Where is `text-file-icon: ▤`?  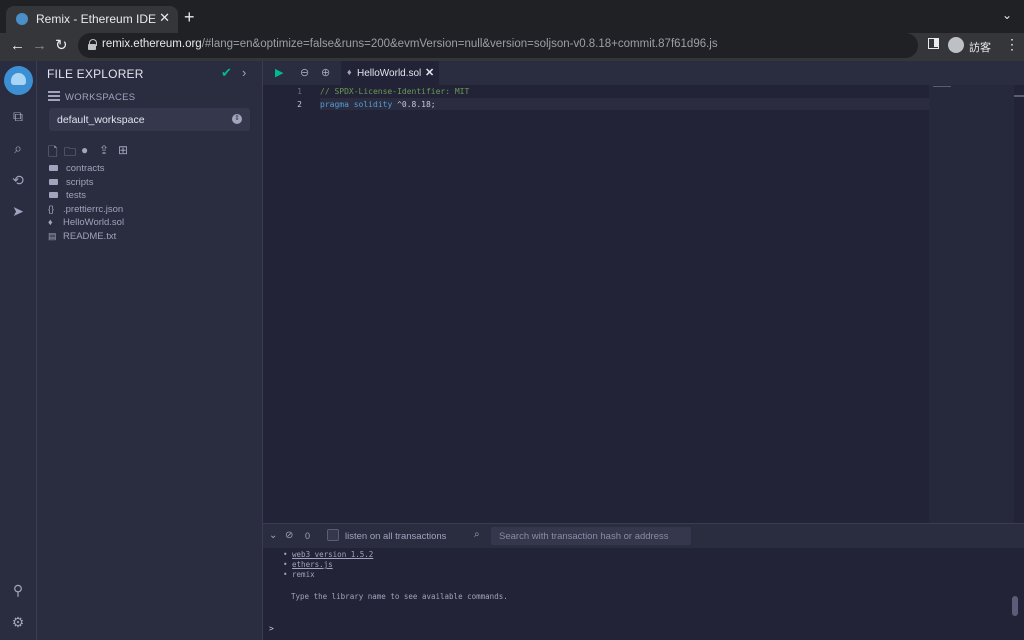 text-file-icon: ▤ is located at coordinates (52, 235).